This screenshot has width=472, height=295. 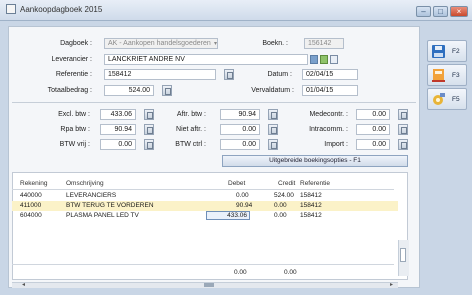 What do you see at coordinates (237, 183) in the screenshot?
I see `col-header-debet: Debet` at bounding box center [237, 183].